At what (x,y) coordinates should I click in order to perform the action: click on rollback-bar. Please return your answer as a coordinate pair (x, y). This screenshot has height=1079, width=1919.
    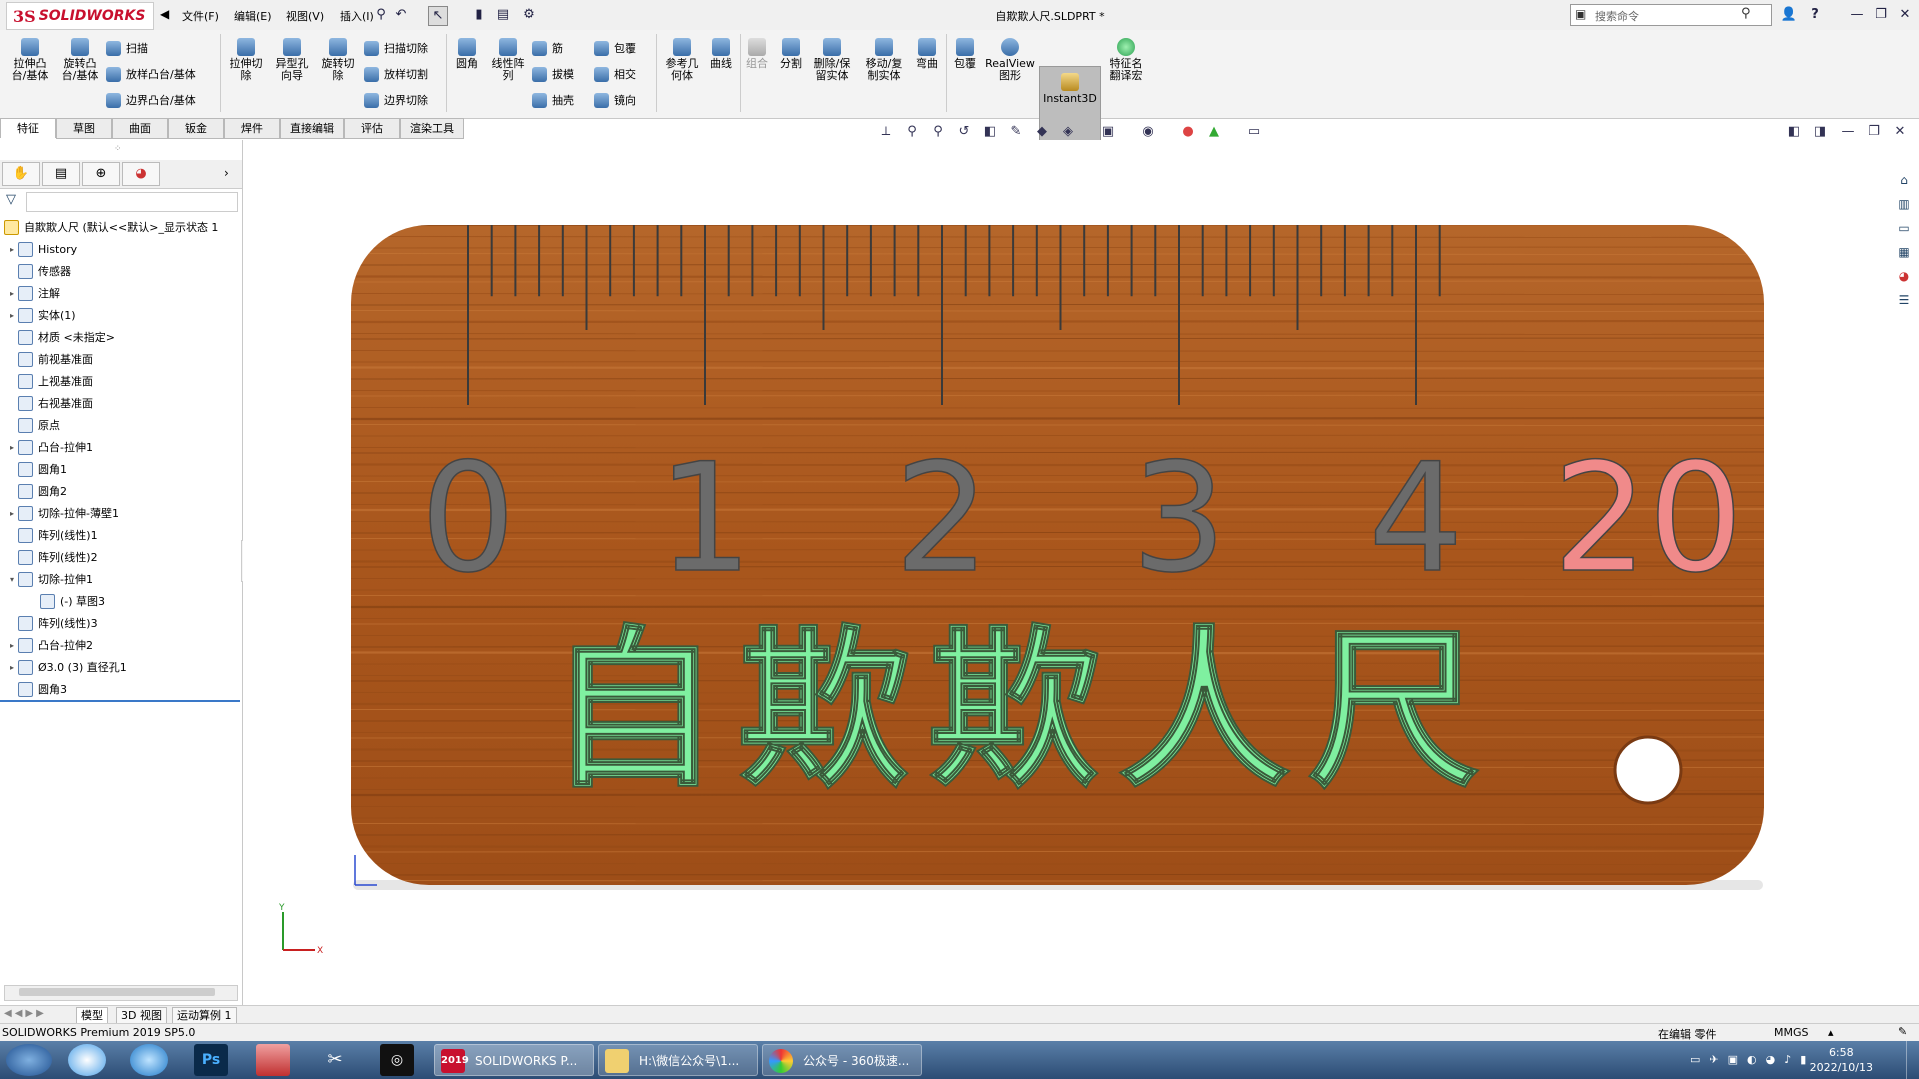
    Looking at the image, I should click on (120, 701).